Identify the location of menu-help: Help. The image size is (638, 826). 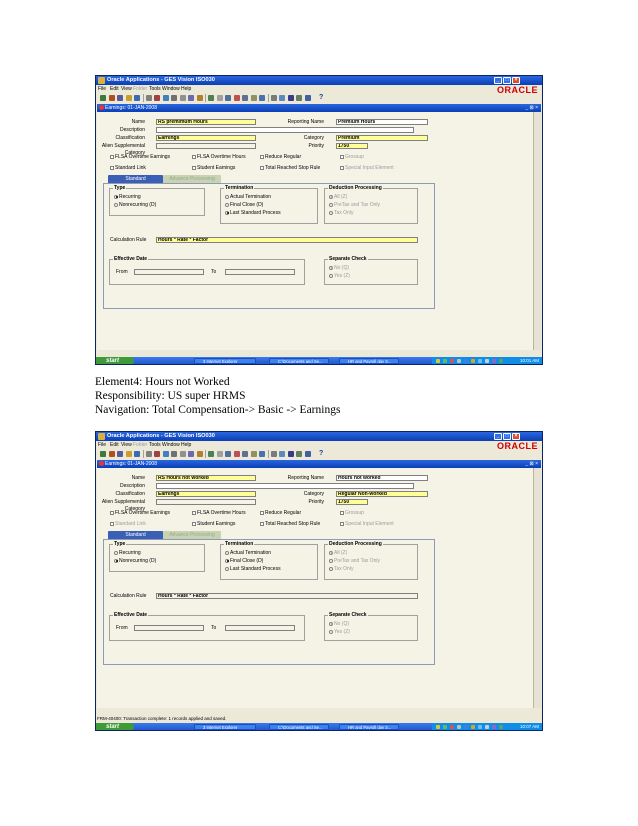
(186, 445).